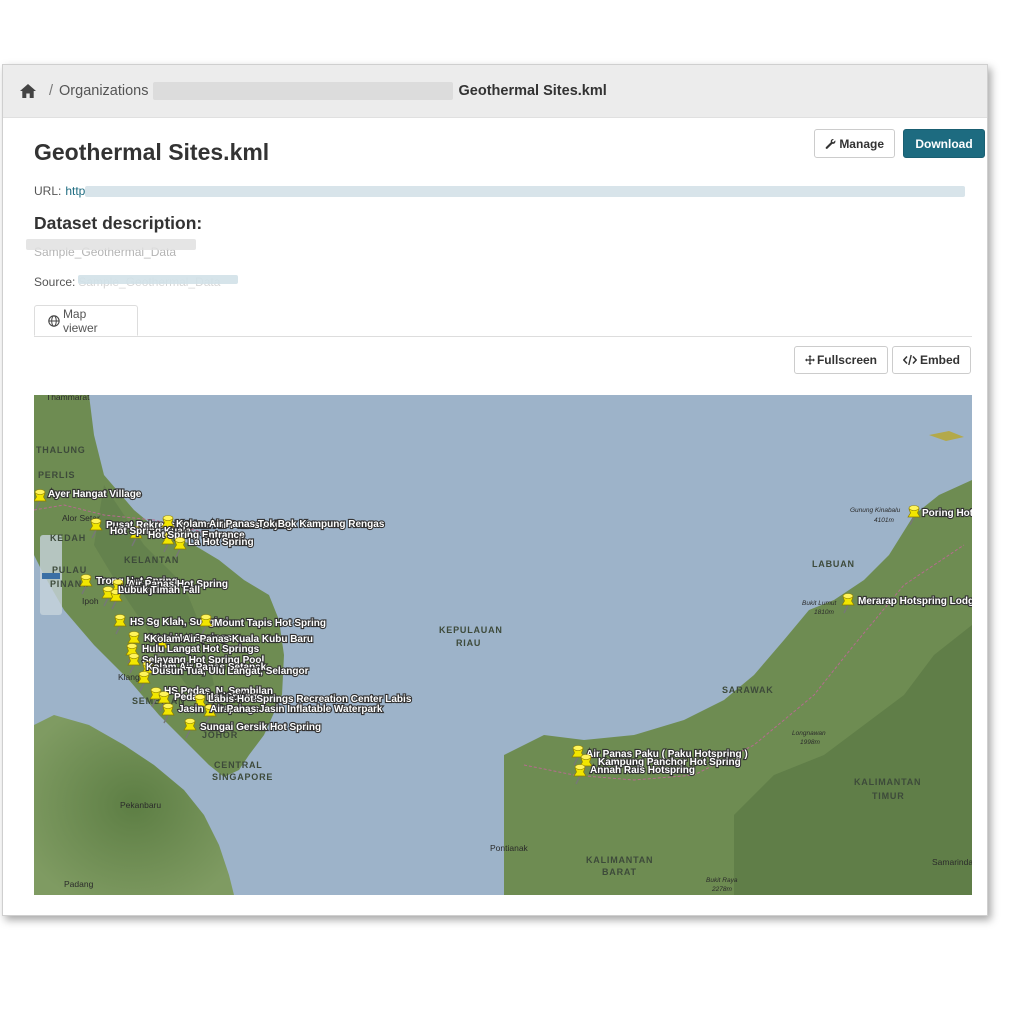 The image size is (1019, 1019). What do you see at coordinates (118, 223) in the screenshot?
I see `description-heading: Dataset description:` at bounding box center [118, 223].